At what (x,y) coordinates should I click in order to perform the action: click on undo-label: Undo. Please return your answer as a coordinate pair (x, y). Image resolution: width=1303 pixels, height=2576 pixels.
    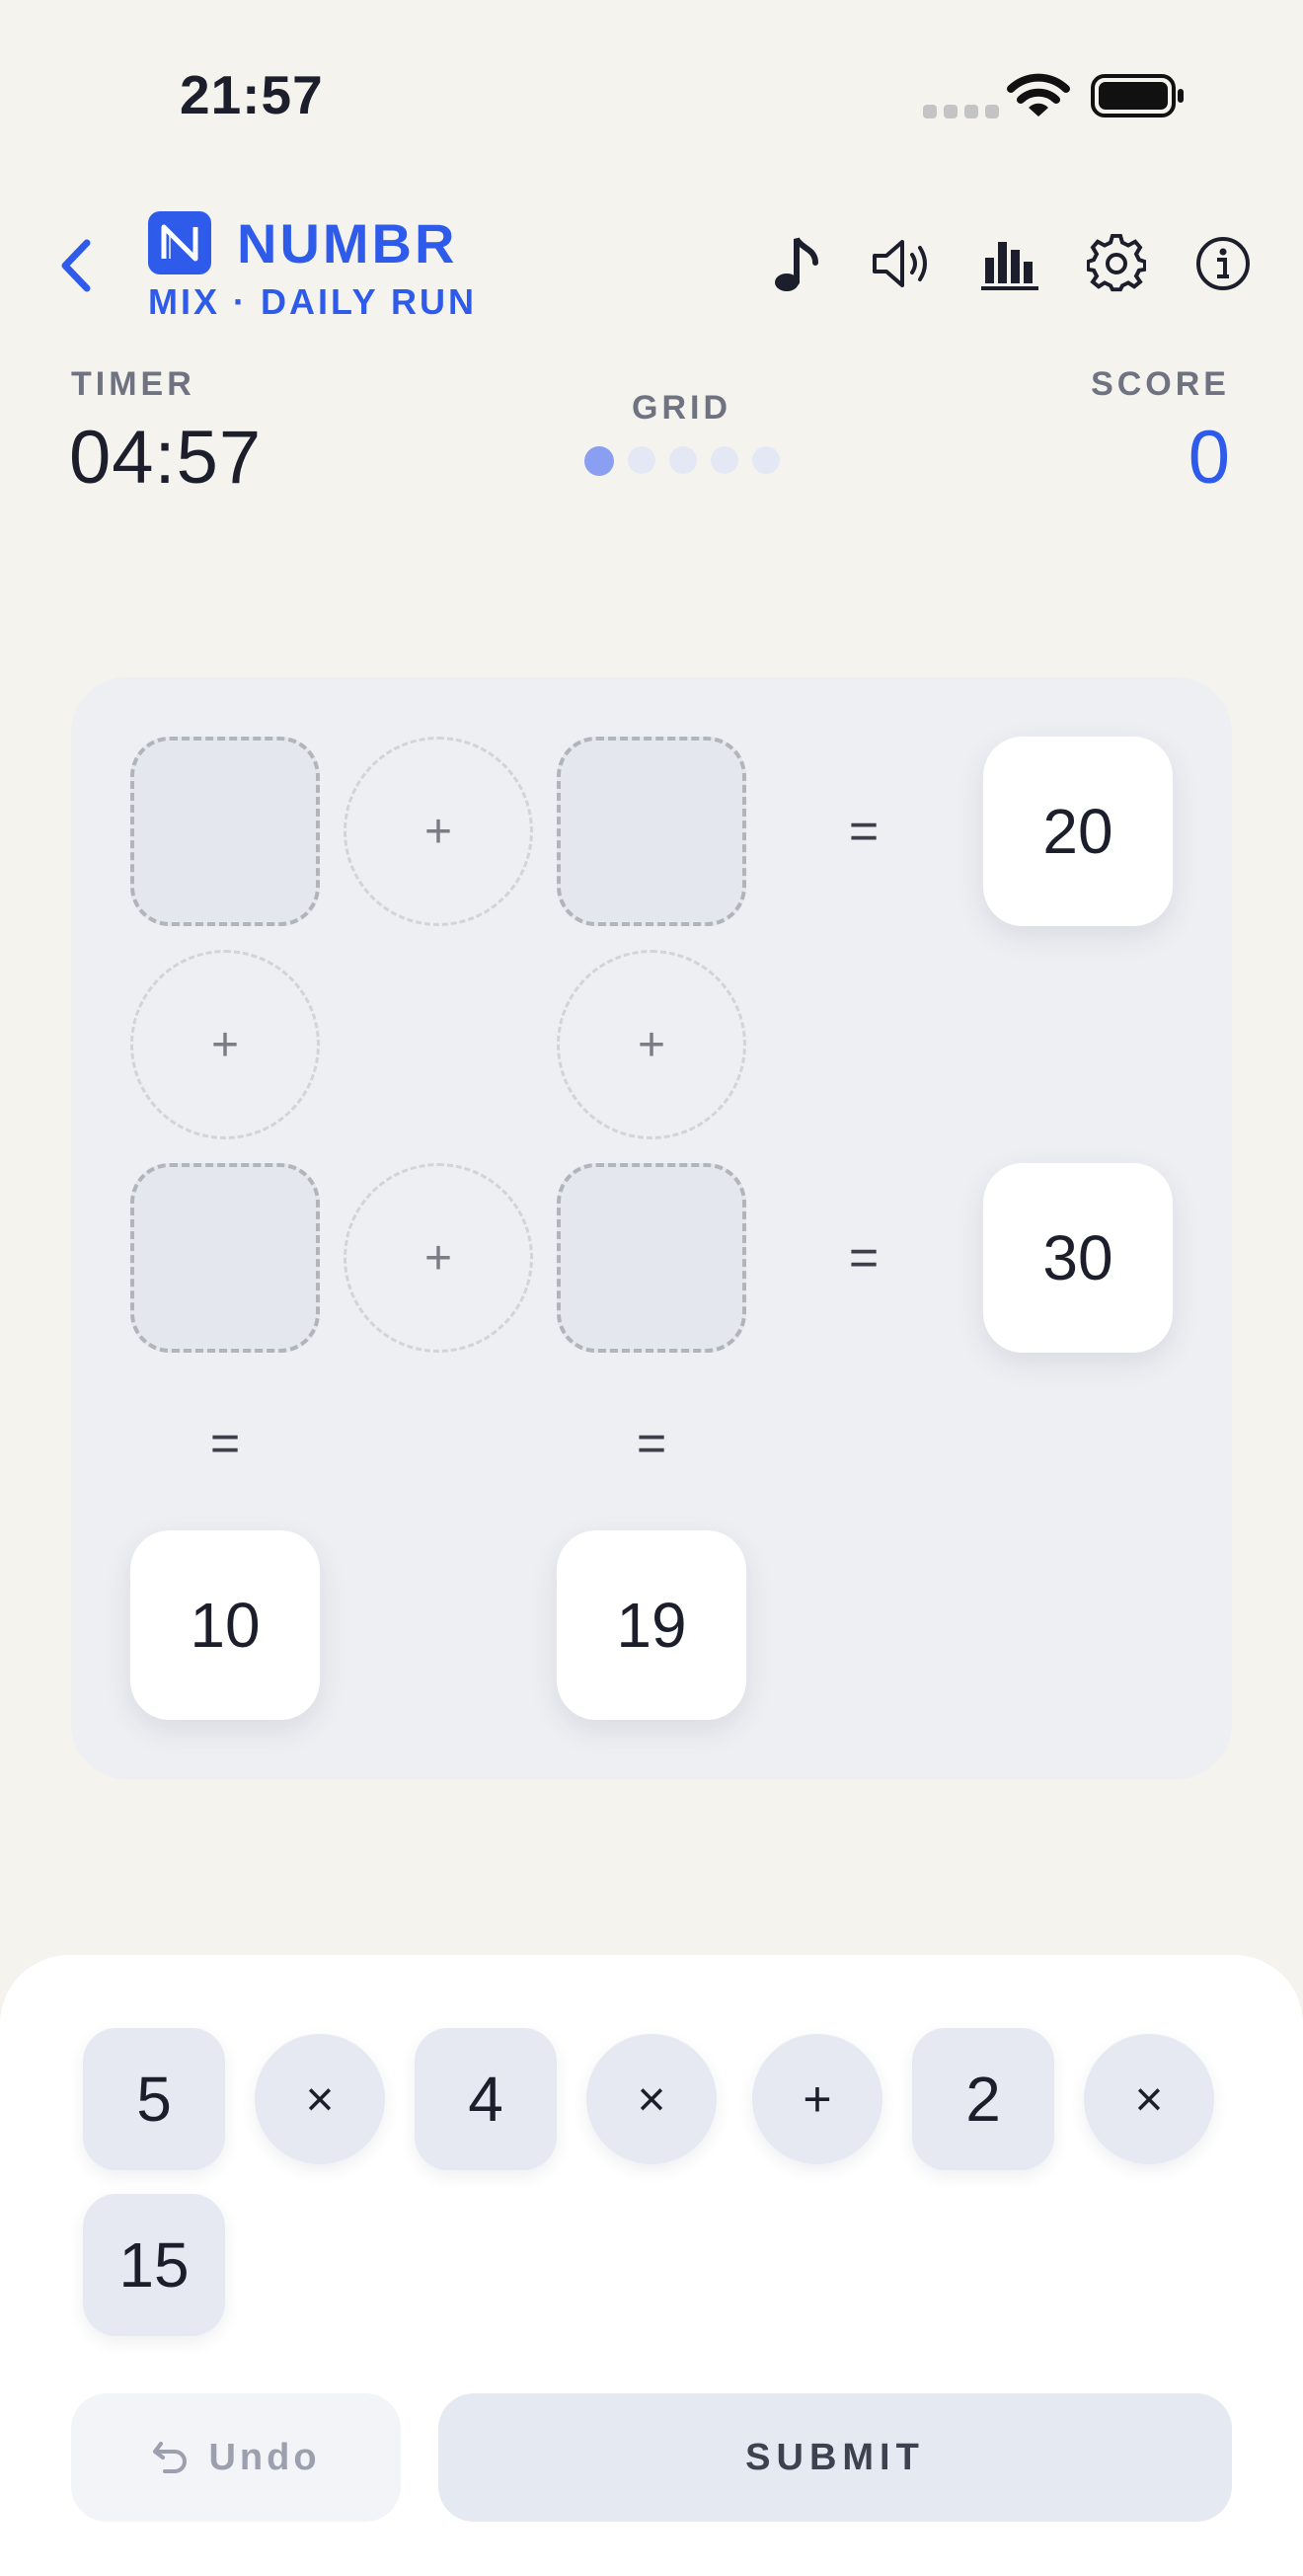
    Looking at the image, I should click on (264, 2457).